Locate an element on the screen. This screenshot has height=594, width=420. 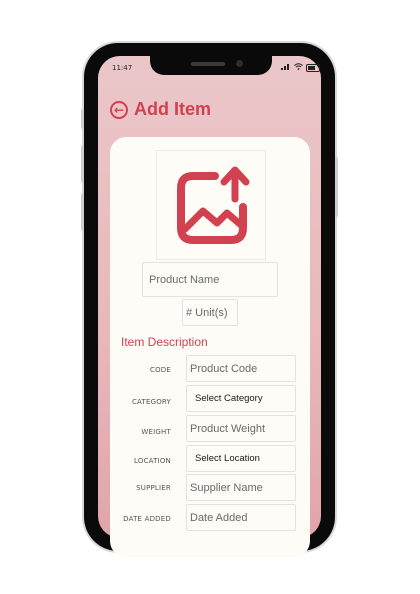
page-title: Add Item is located at coordinates (173, 109).